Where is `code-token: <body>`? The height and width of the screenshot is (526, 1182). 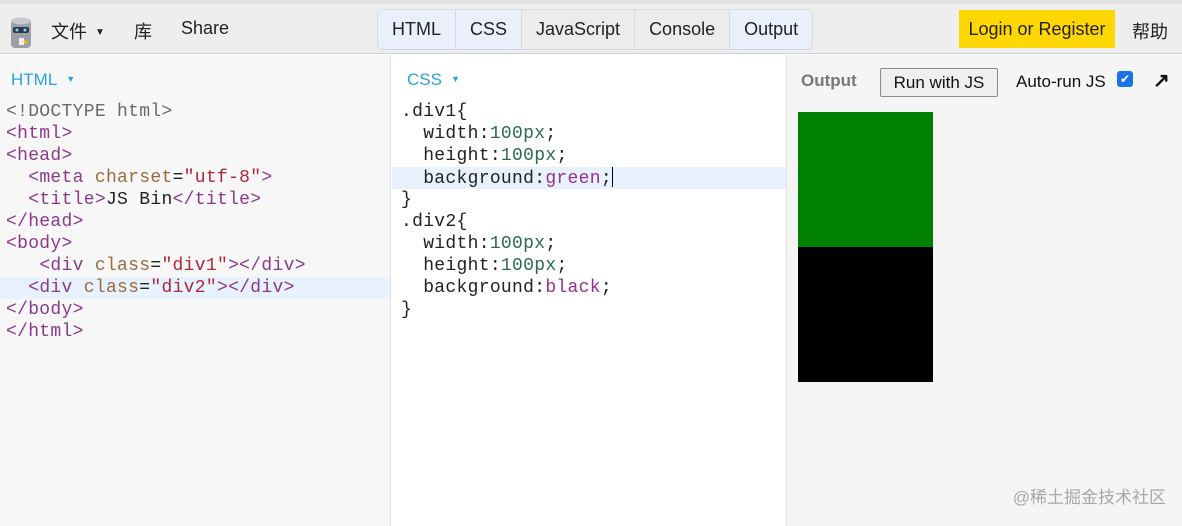
code-token: <body> is located at coordinates (39, 244).